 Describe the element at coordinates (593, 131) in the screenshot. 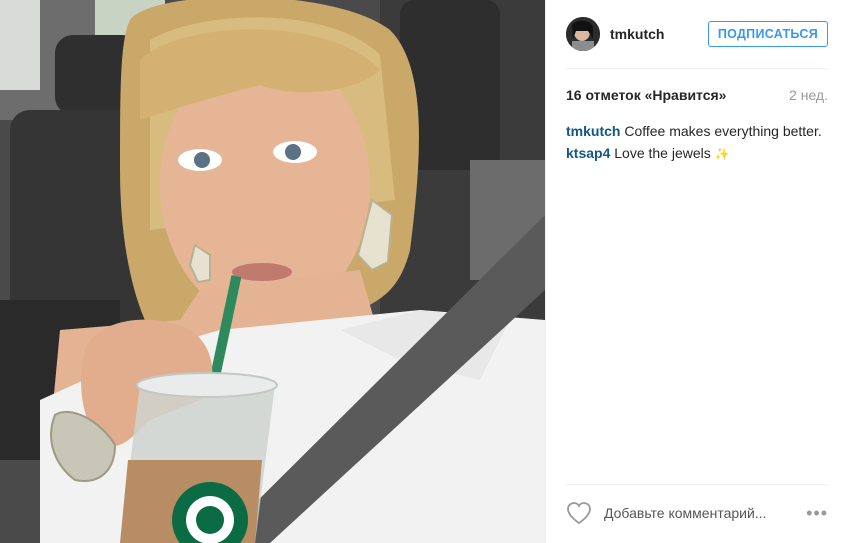

I see `comment-username: tmkutch` at that location.